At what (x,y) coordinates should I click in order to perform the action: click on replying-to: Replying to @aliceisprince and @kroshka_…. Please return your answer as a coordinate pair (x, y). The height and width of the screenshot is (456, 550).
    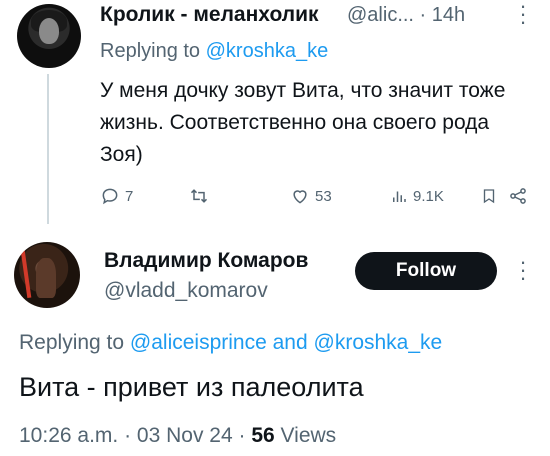
    Looking at the image, I should click on (230, 343).